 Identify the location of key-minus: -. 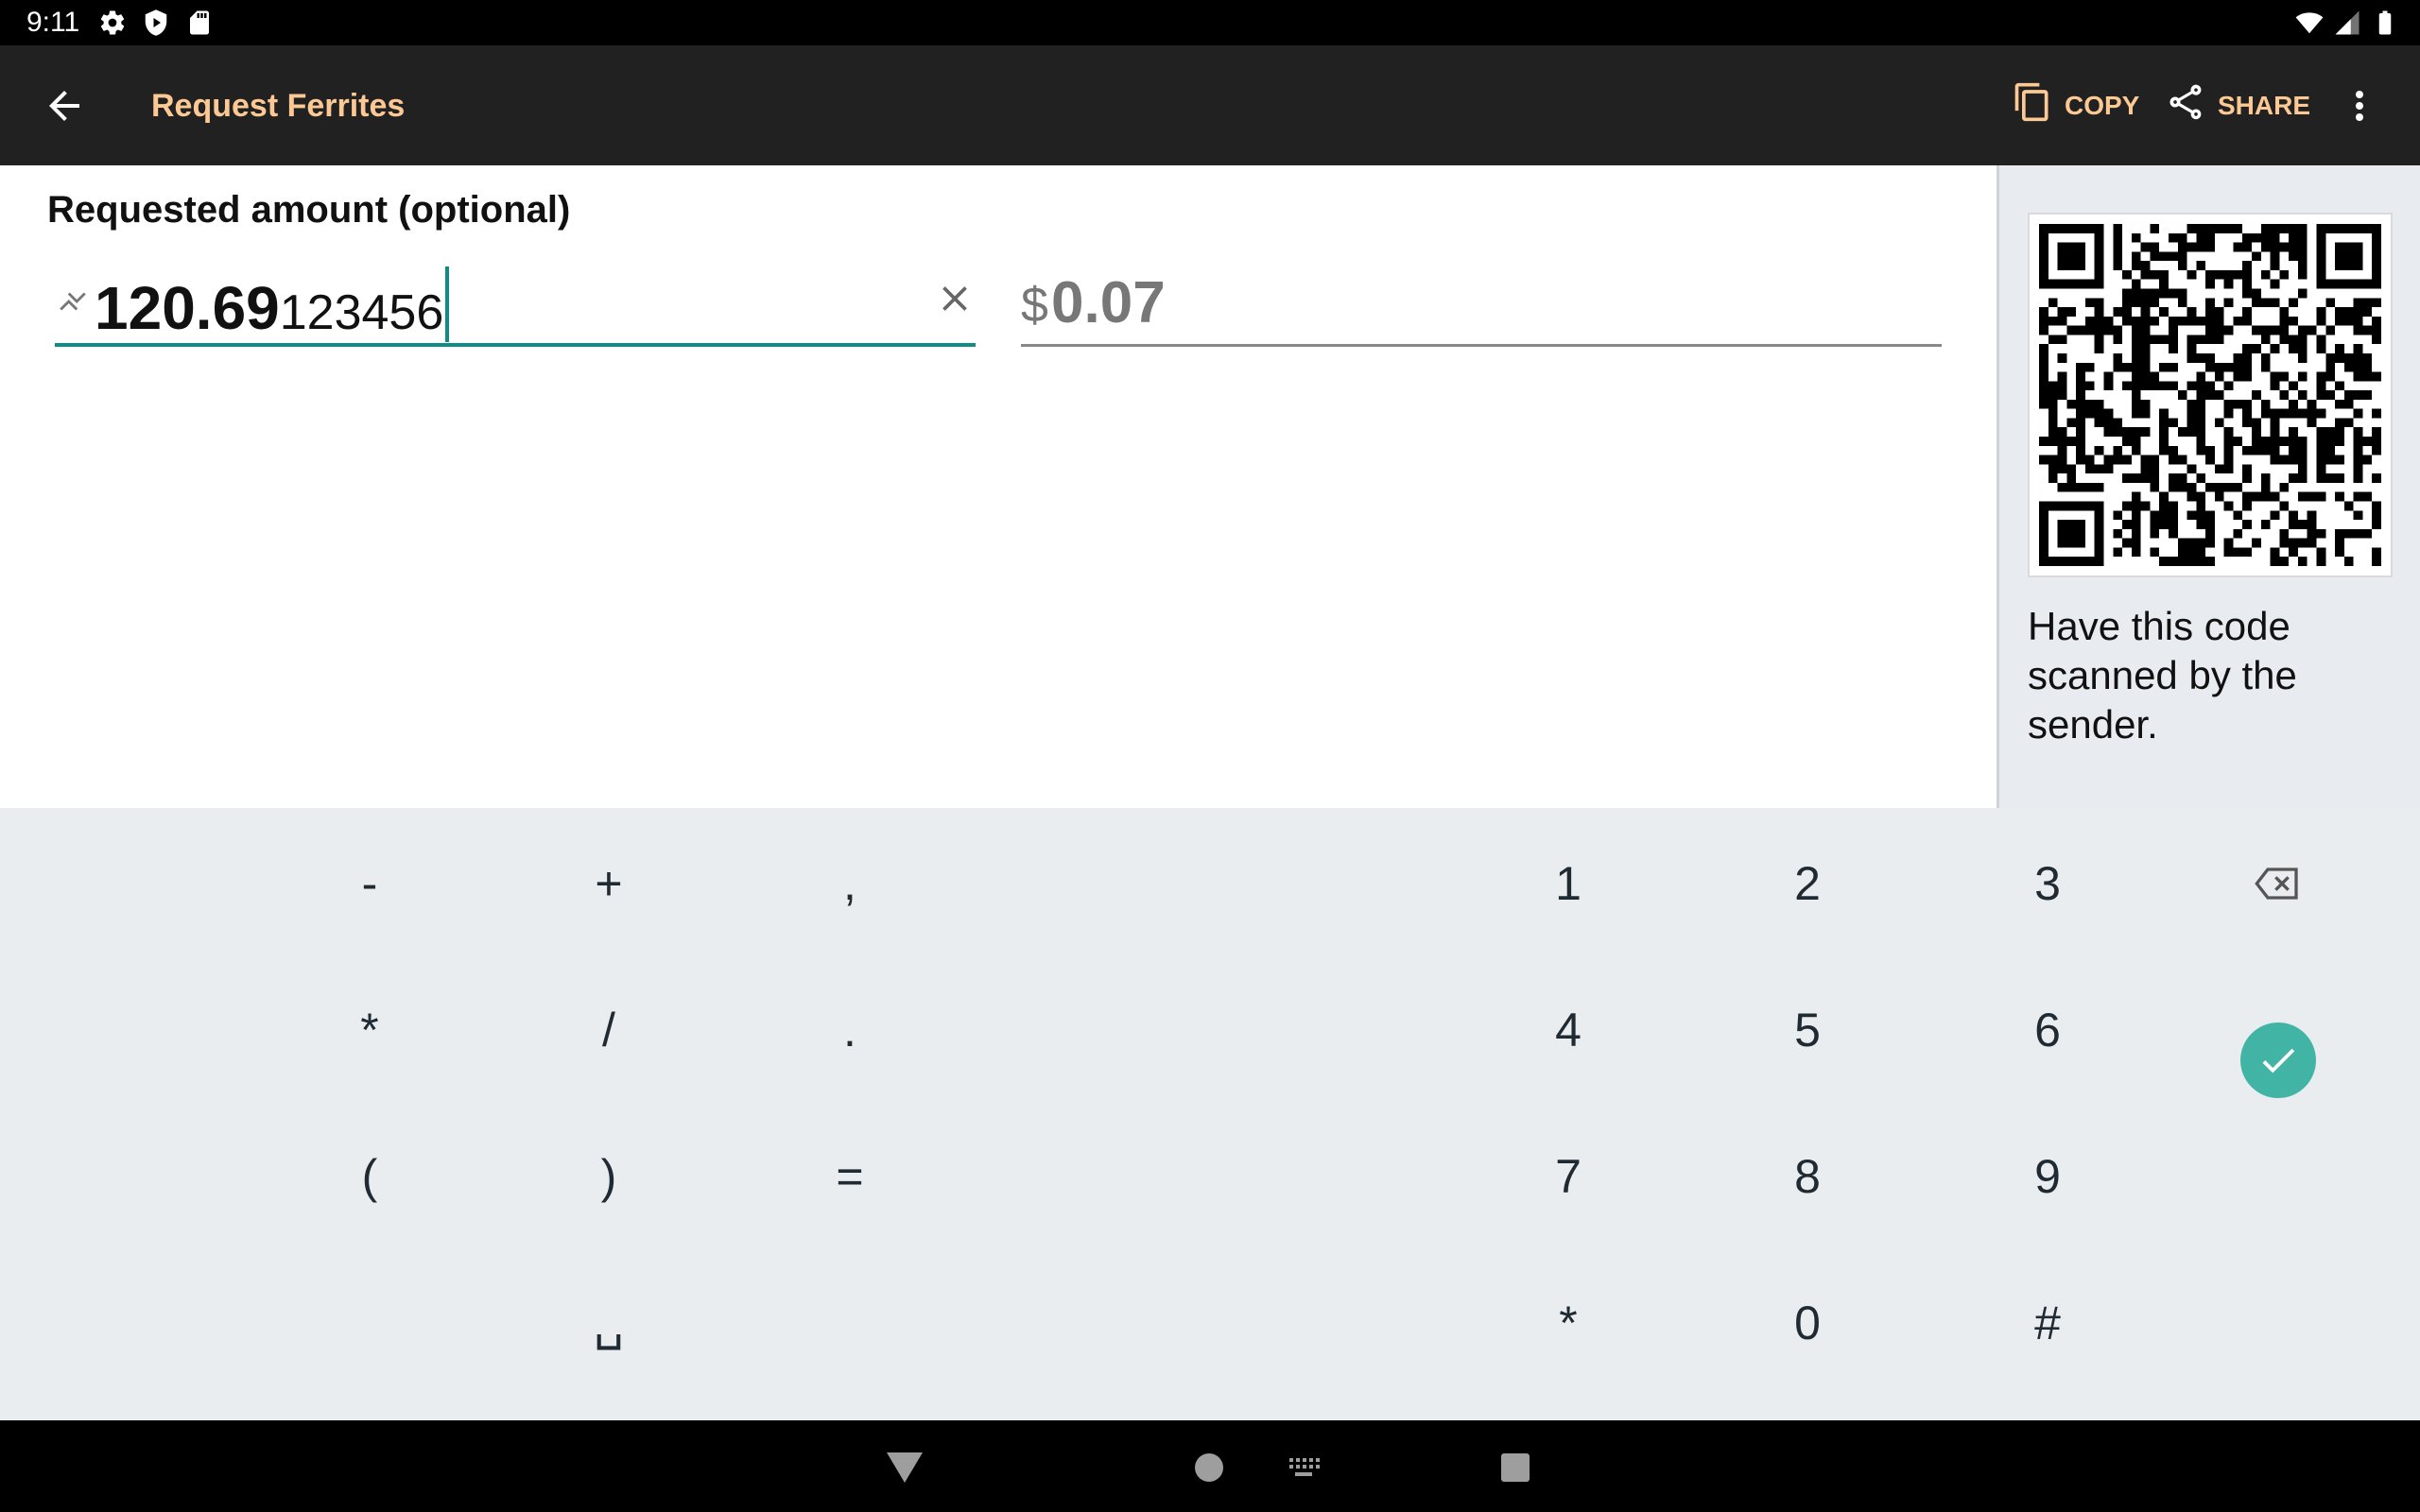
(369, 883).